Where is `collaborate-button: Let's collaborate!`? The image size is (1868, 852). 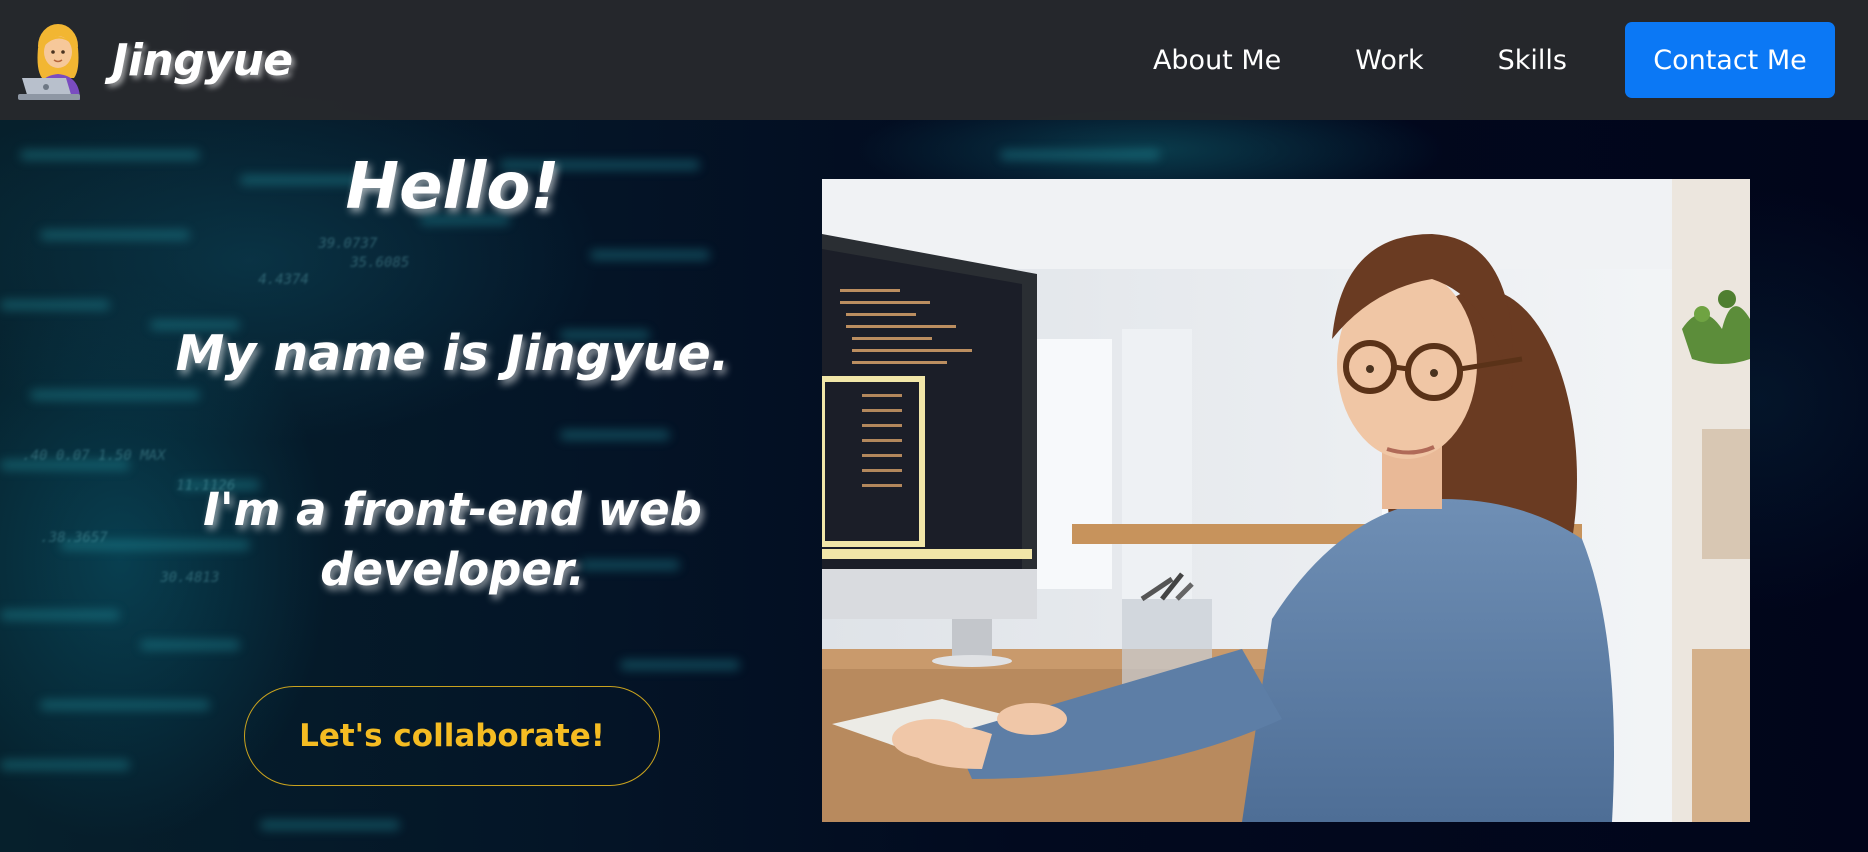 collaborate-button: Let's collaborate! is located at coordinates (452, 736).